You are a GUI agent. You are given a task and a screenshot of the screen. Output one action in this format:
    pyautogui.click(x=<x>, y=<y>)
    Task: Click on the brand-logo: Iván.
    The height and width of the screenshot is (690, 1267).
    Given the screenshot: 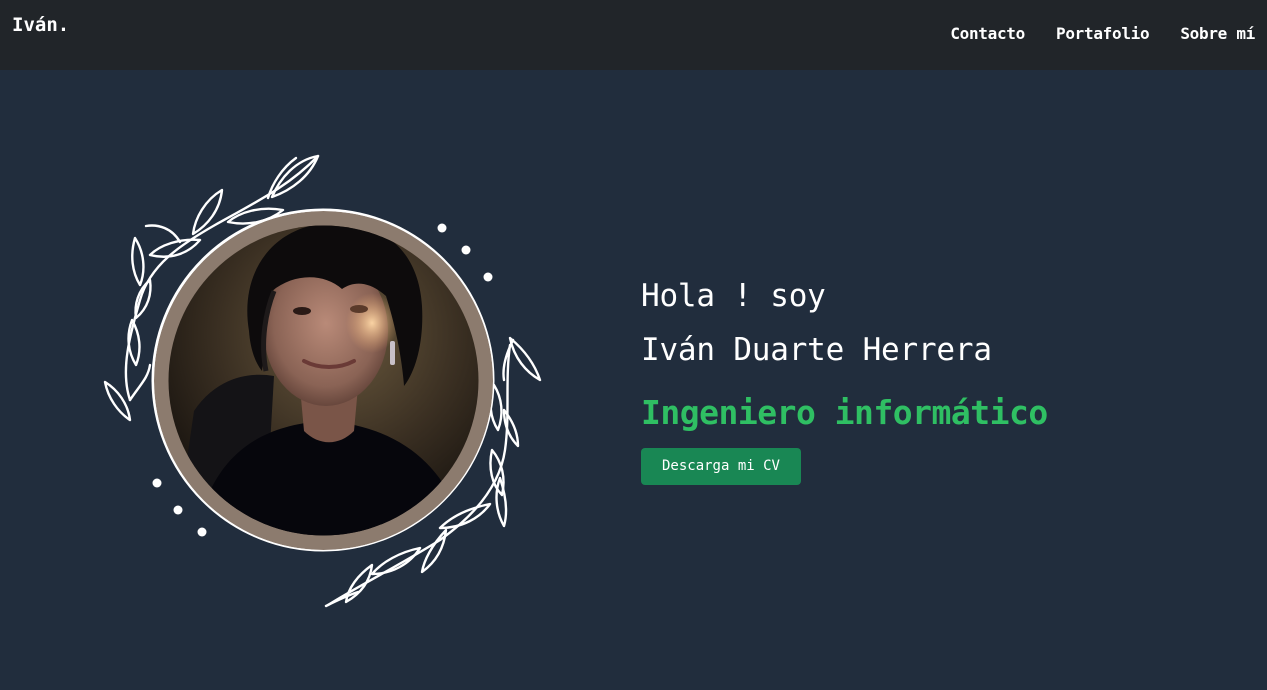 What is the action you would take?
    pyautogui.click(x=40, y=25)
    